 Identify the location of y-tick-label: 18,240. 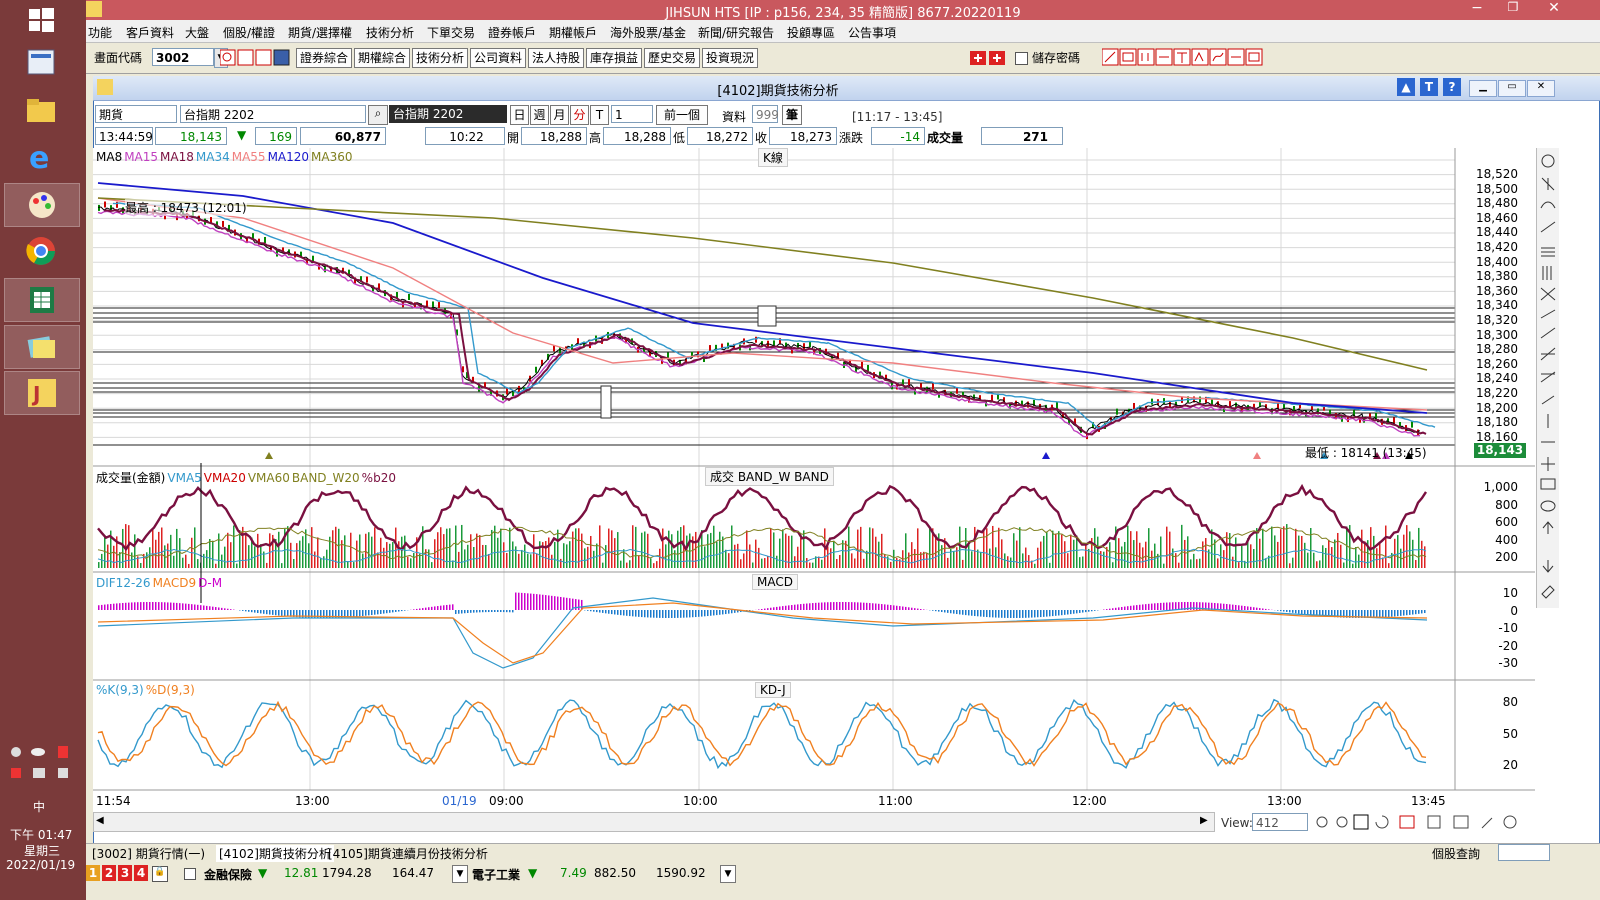
(1497, 378).